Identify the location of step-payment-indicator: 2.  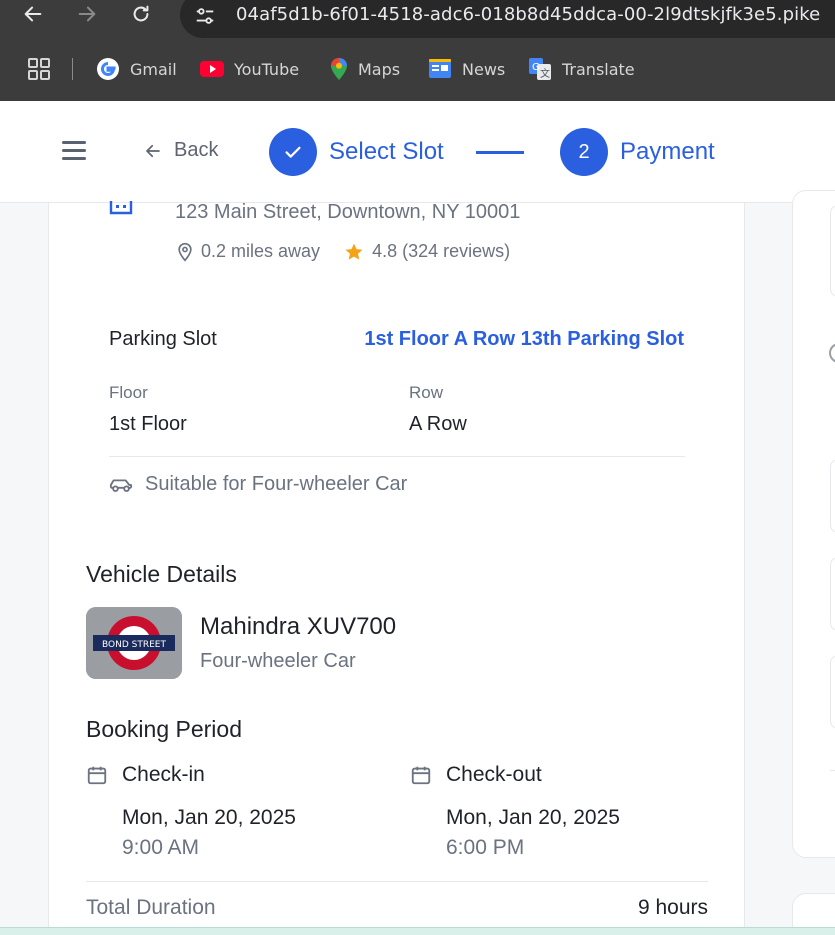
(584, 152).